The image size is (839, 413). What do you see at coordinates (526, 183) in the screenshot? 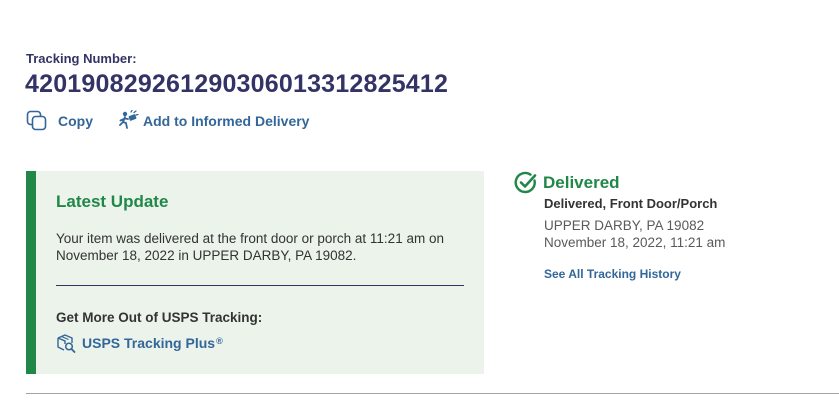
I see `check-circle-icon` at bounding box center [526, 183].